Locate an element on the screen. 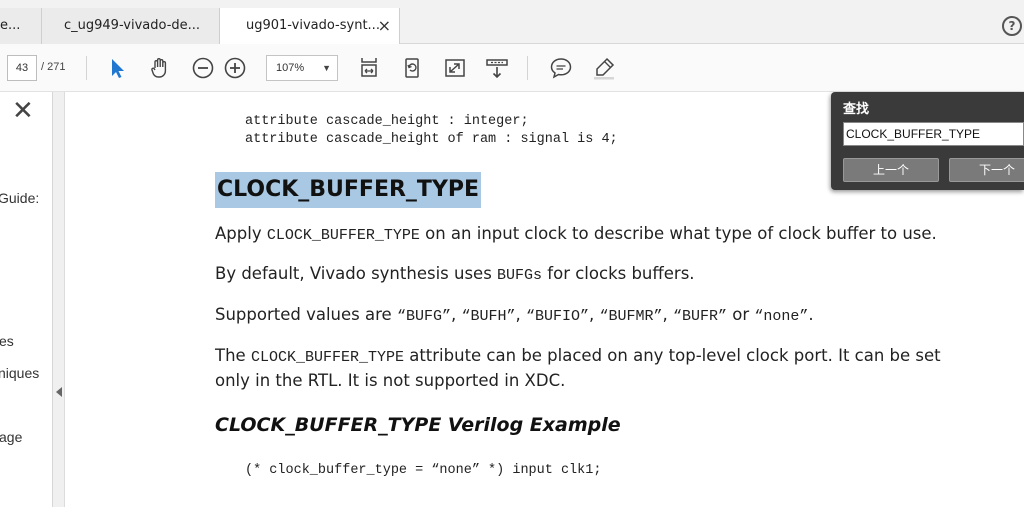  tab-ug901-active: ug901-vivado-synt... × is located at coordinates (310, 26).